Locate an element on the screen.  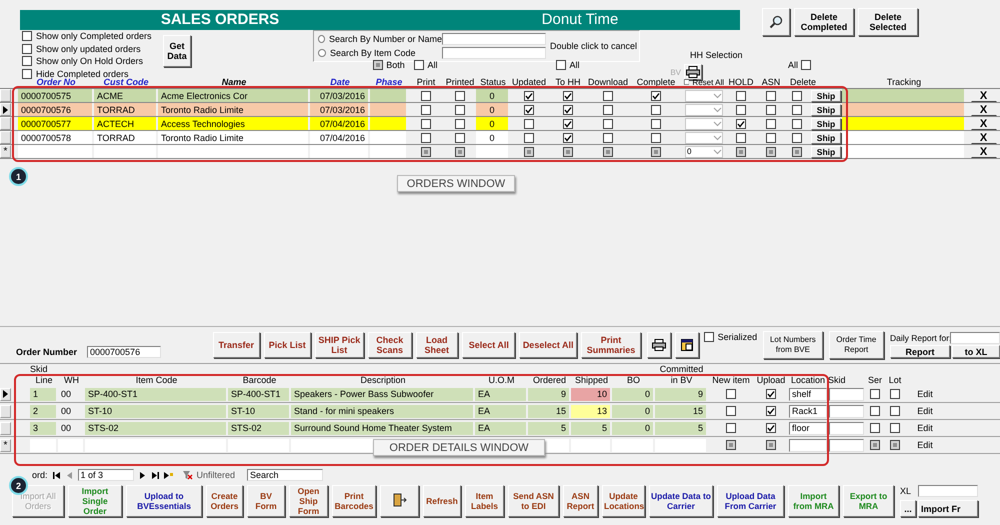
item-code-cell: STS-02 is located at coordinates (155, 428).